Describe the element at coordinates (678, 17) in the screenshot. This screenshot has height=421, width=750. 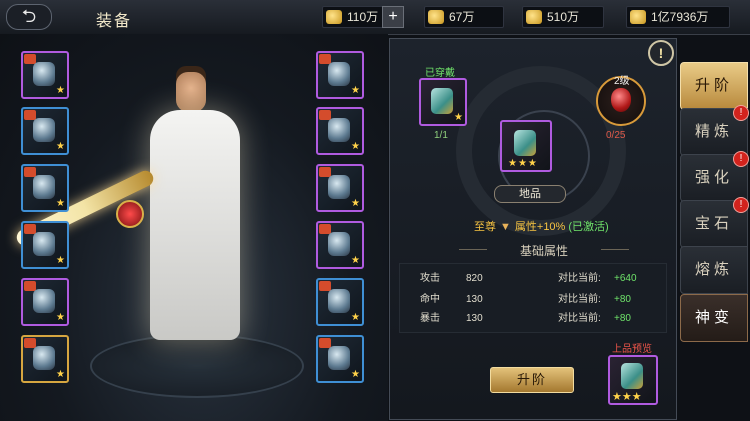
I see `resource-silver: 1亿7936万` at that location.